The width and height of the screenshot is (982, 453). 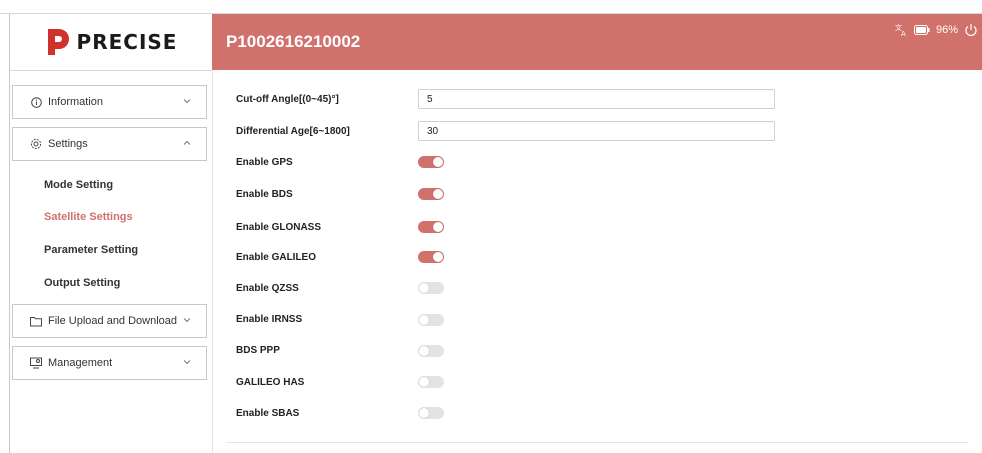 What do you see at coordinates (68, 144) in the screenshot?
I see `menu-settings-label: Settings` at bounding box center [68, 144].